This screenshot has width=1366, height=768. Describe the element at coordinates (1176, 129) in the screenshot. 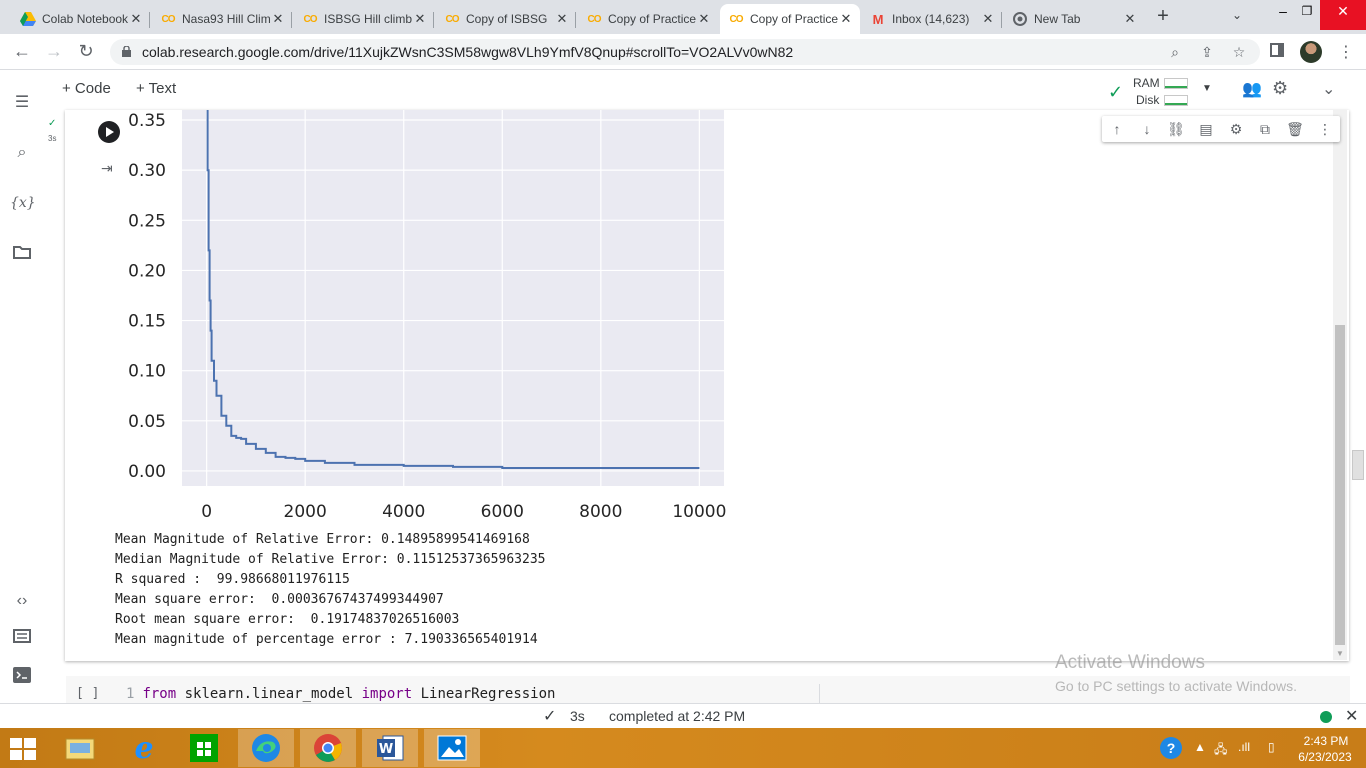

I see `link-icon: ⛓` at that location.